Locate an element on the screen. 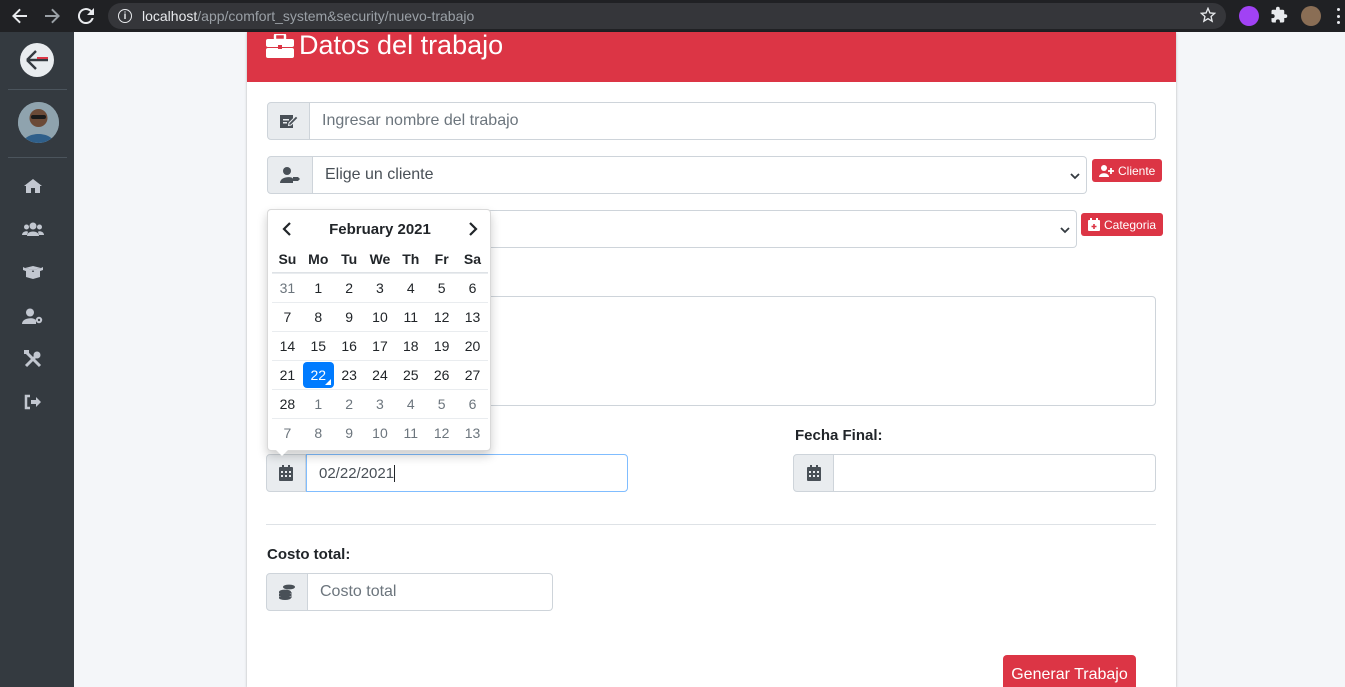 The width and height of the screenshot is (1345, 687). extension-icon is located at coordinates (1249, 16).